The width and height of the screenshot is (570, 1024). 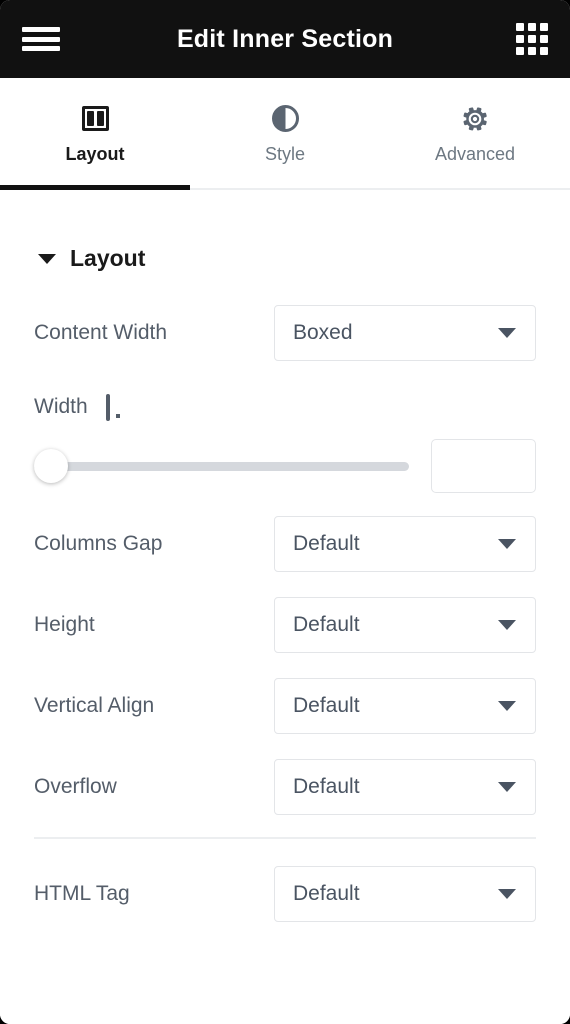 I want to click on height-label: Height, so click(x=64, y=624).